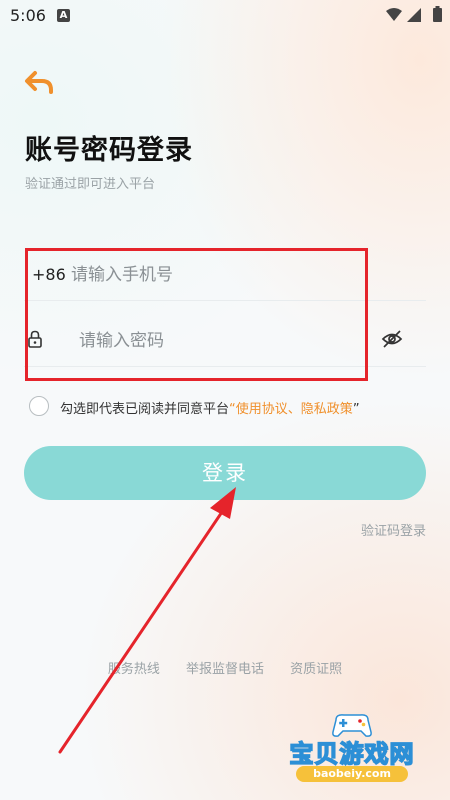  What do you see at coordinates (49, 274) in the screenshot?
I see `country-code: +86` at bounding box center [49, 274].